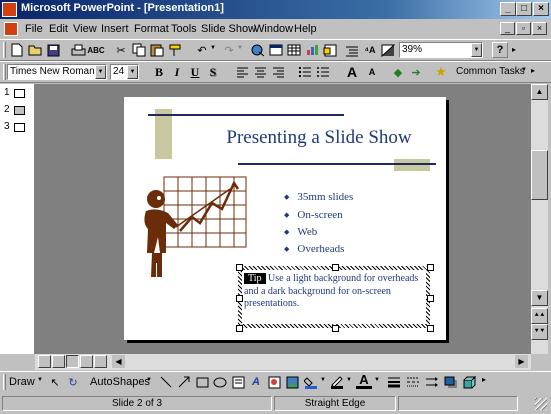 The image size is (551, 414). I want to click on italic-button: I, so click(177, 72).